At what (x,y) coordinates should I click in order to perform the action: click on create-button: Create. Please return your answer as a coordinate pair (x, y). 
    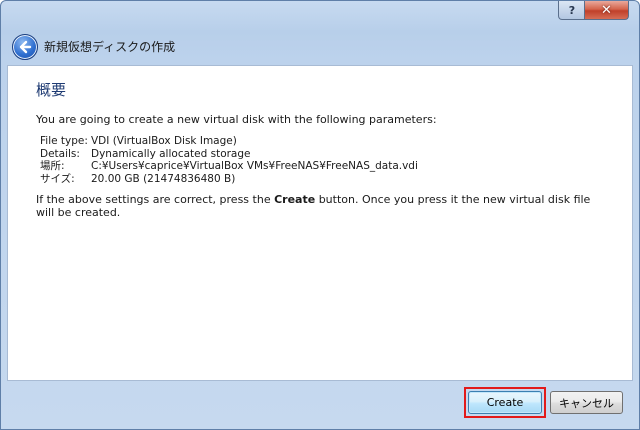
    Looking at the image, I should click on (505, 402).